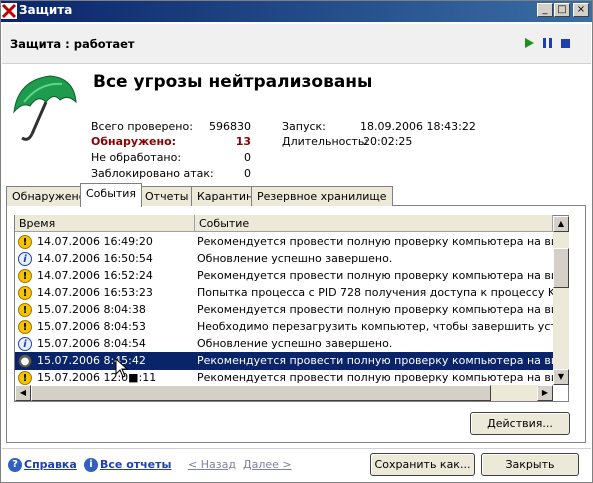 This screenshot has width=593, height=483. I want to click on total-scanned-value: 596830, so click(230, 126).